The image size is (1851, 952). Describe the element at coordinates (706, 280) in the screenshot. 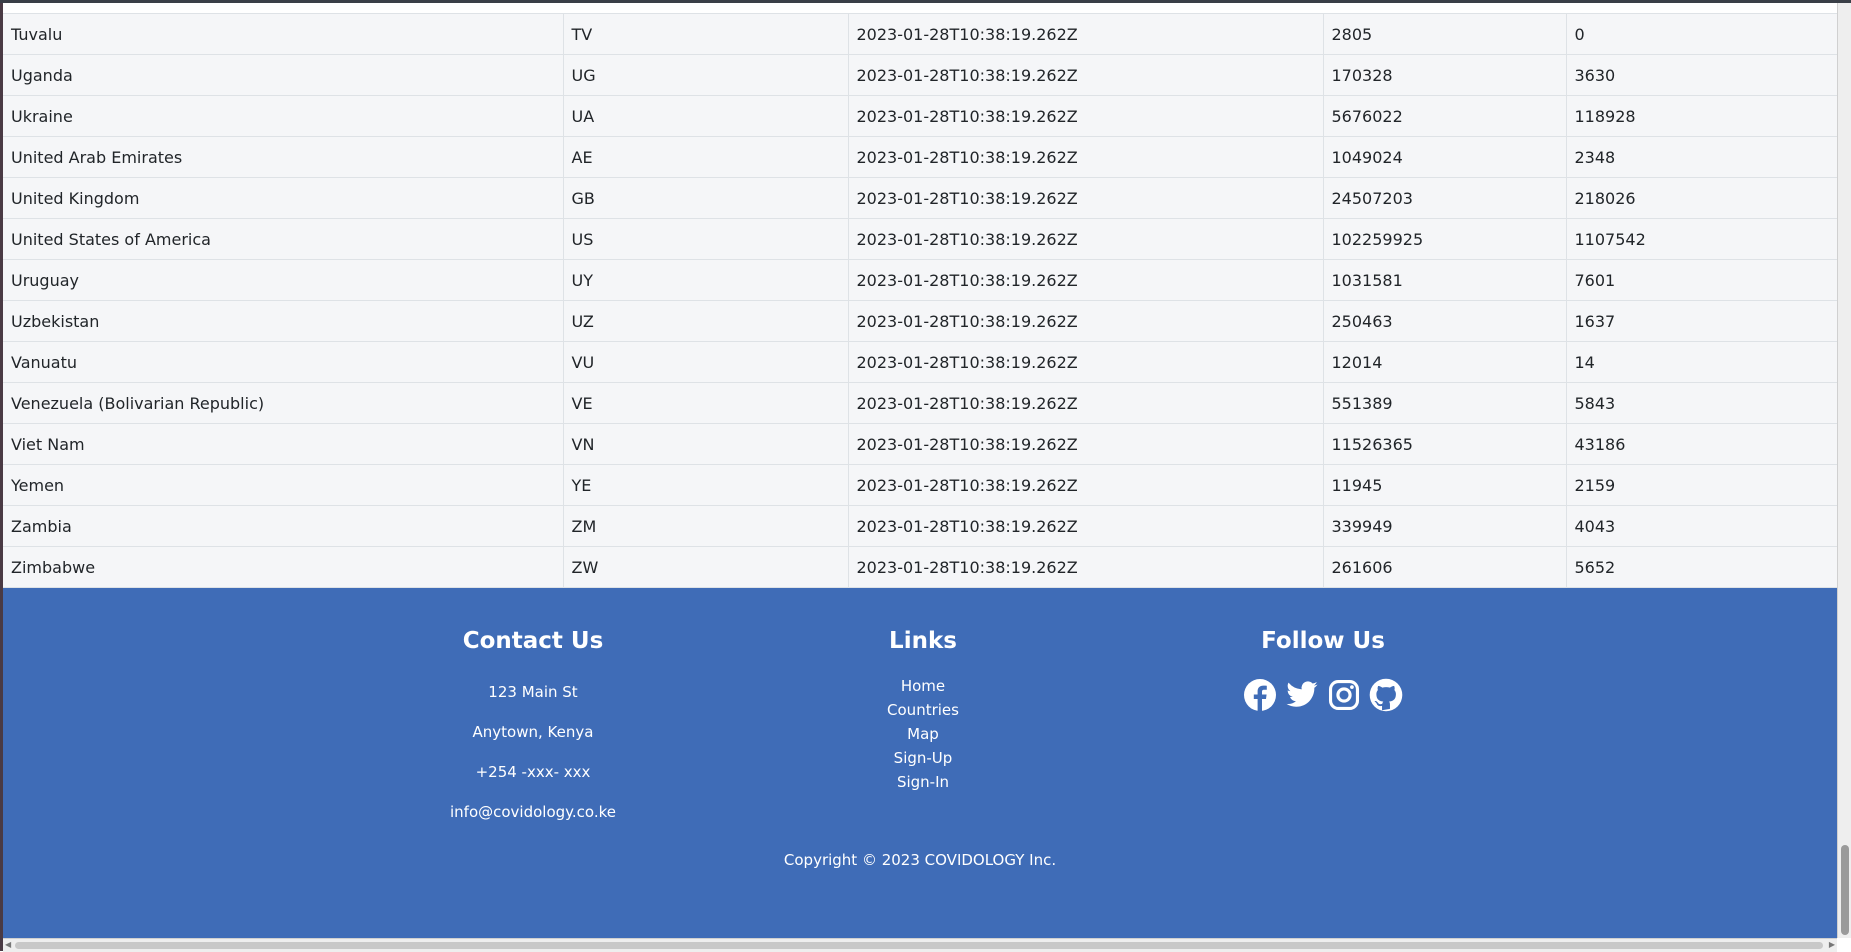

I see `cell-code: UY` at that location.